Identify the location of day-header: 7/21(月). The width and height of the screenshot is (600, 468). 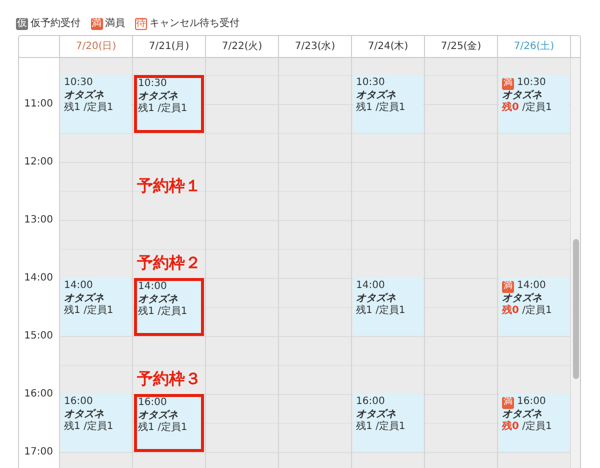
(168, 46).